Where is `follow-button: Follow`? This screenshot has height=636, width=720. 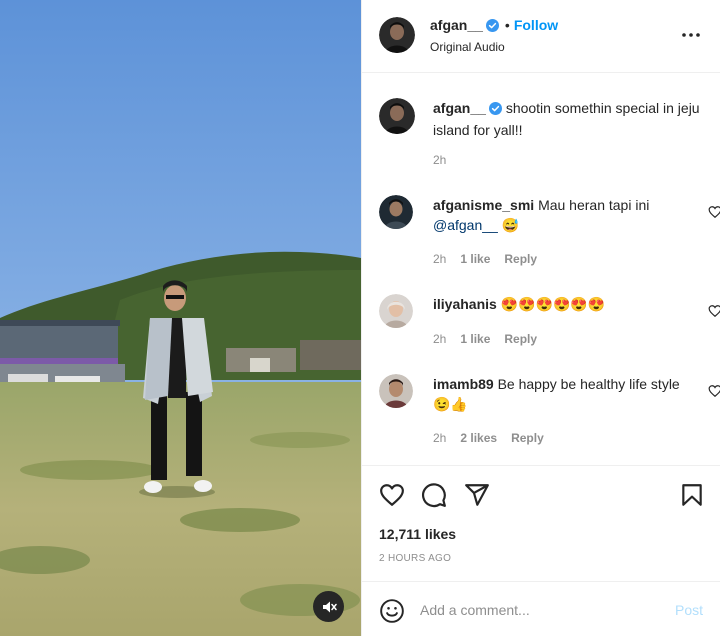 follow-button: Follow is located at coordinates (536, 25).